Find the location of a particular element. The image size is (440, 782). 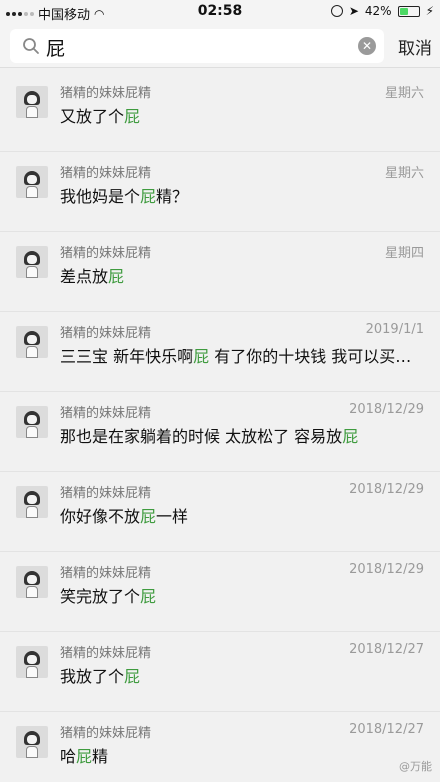

message-text-before: 我他妈是个 is located at coordinates (100, 196).